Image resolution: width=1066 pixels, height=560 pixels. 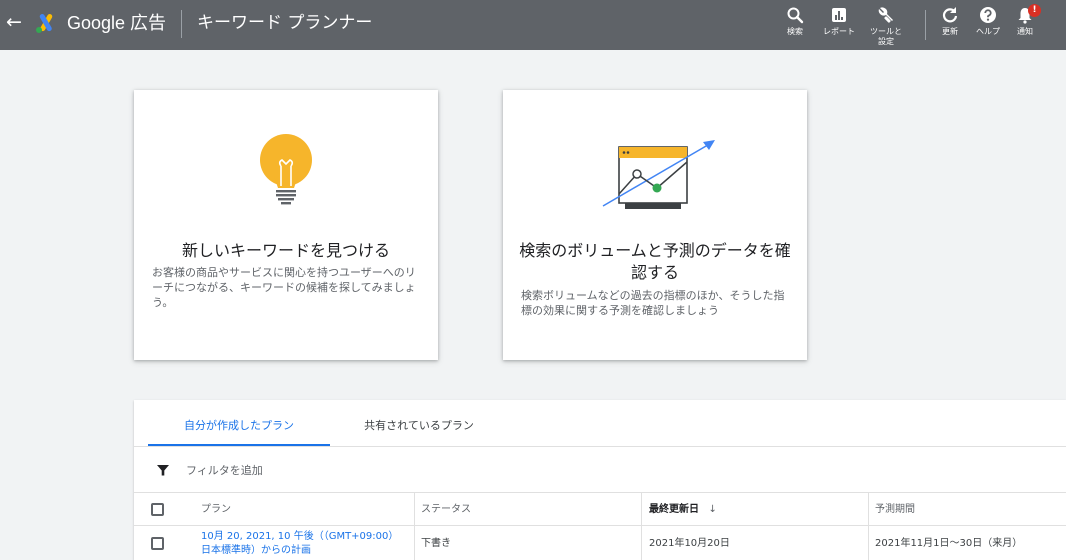 What do you see at coordinates (163, 470) in the screenshot?
I see `filter-icon` at bounding box center [163, 470].